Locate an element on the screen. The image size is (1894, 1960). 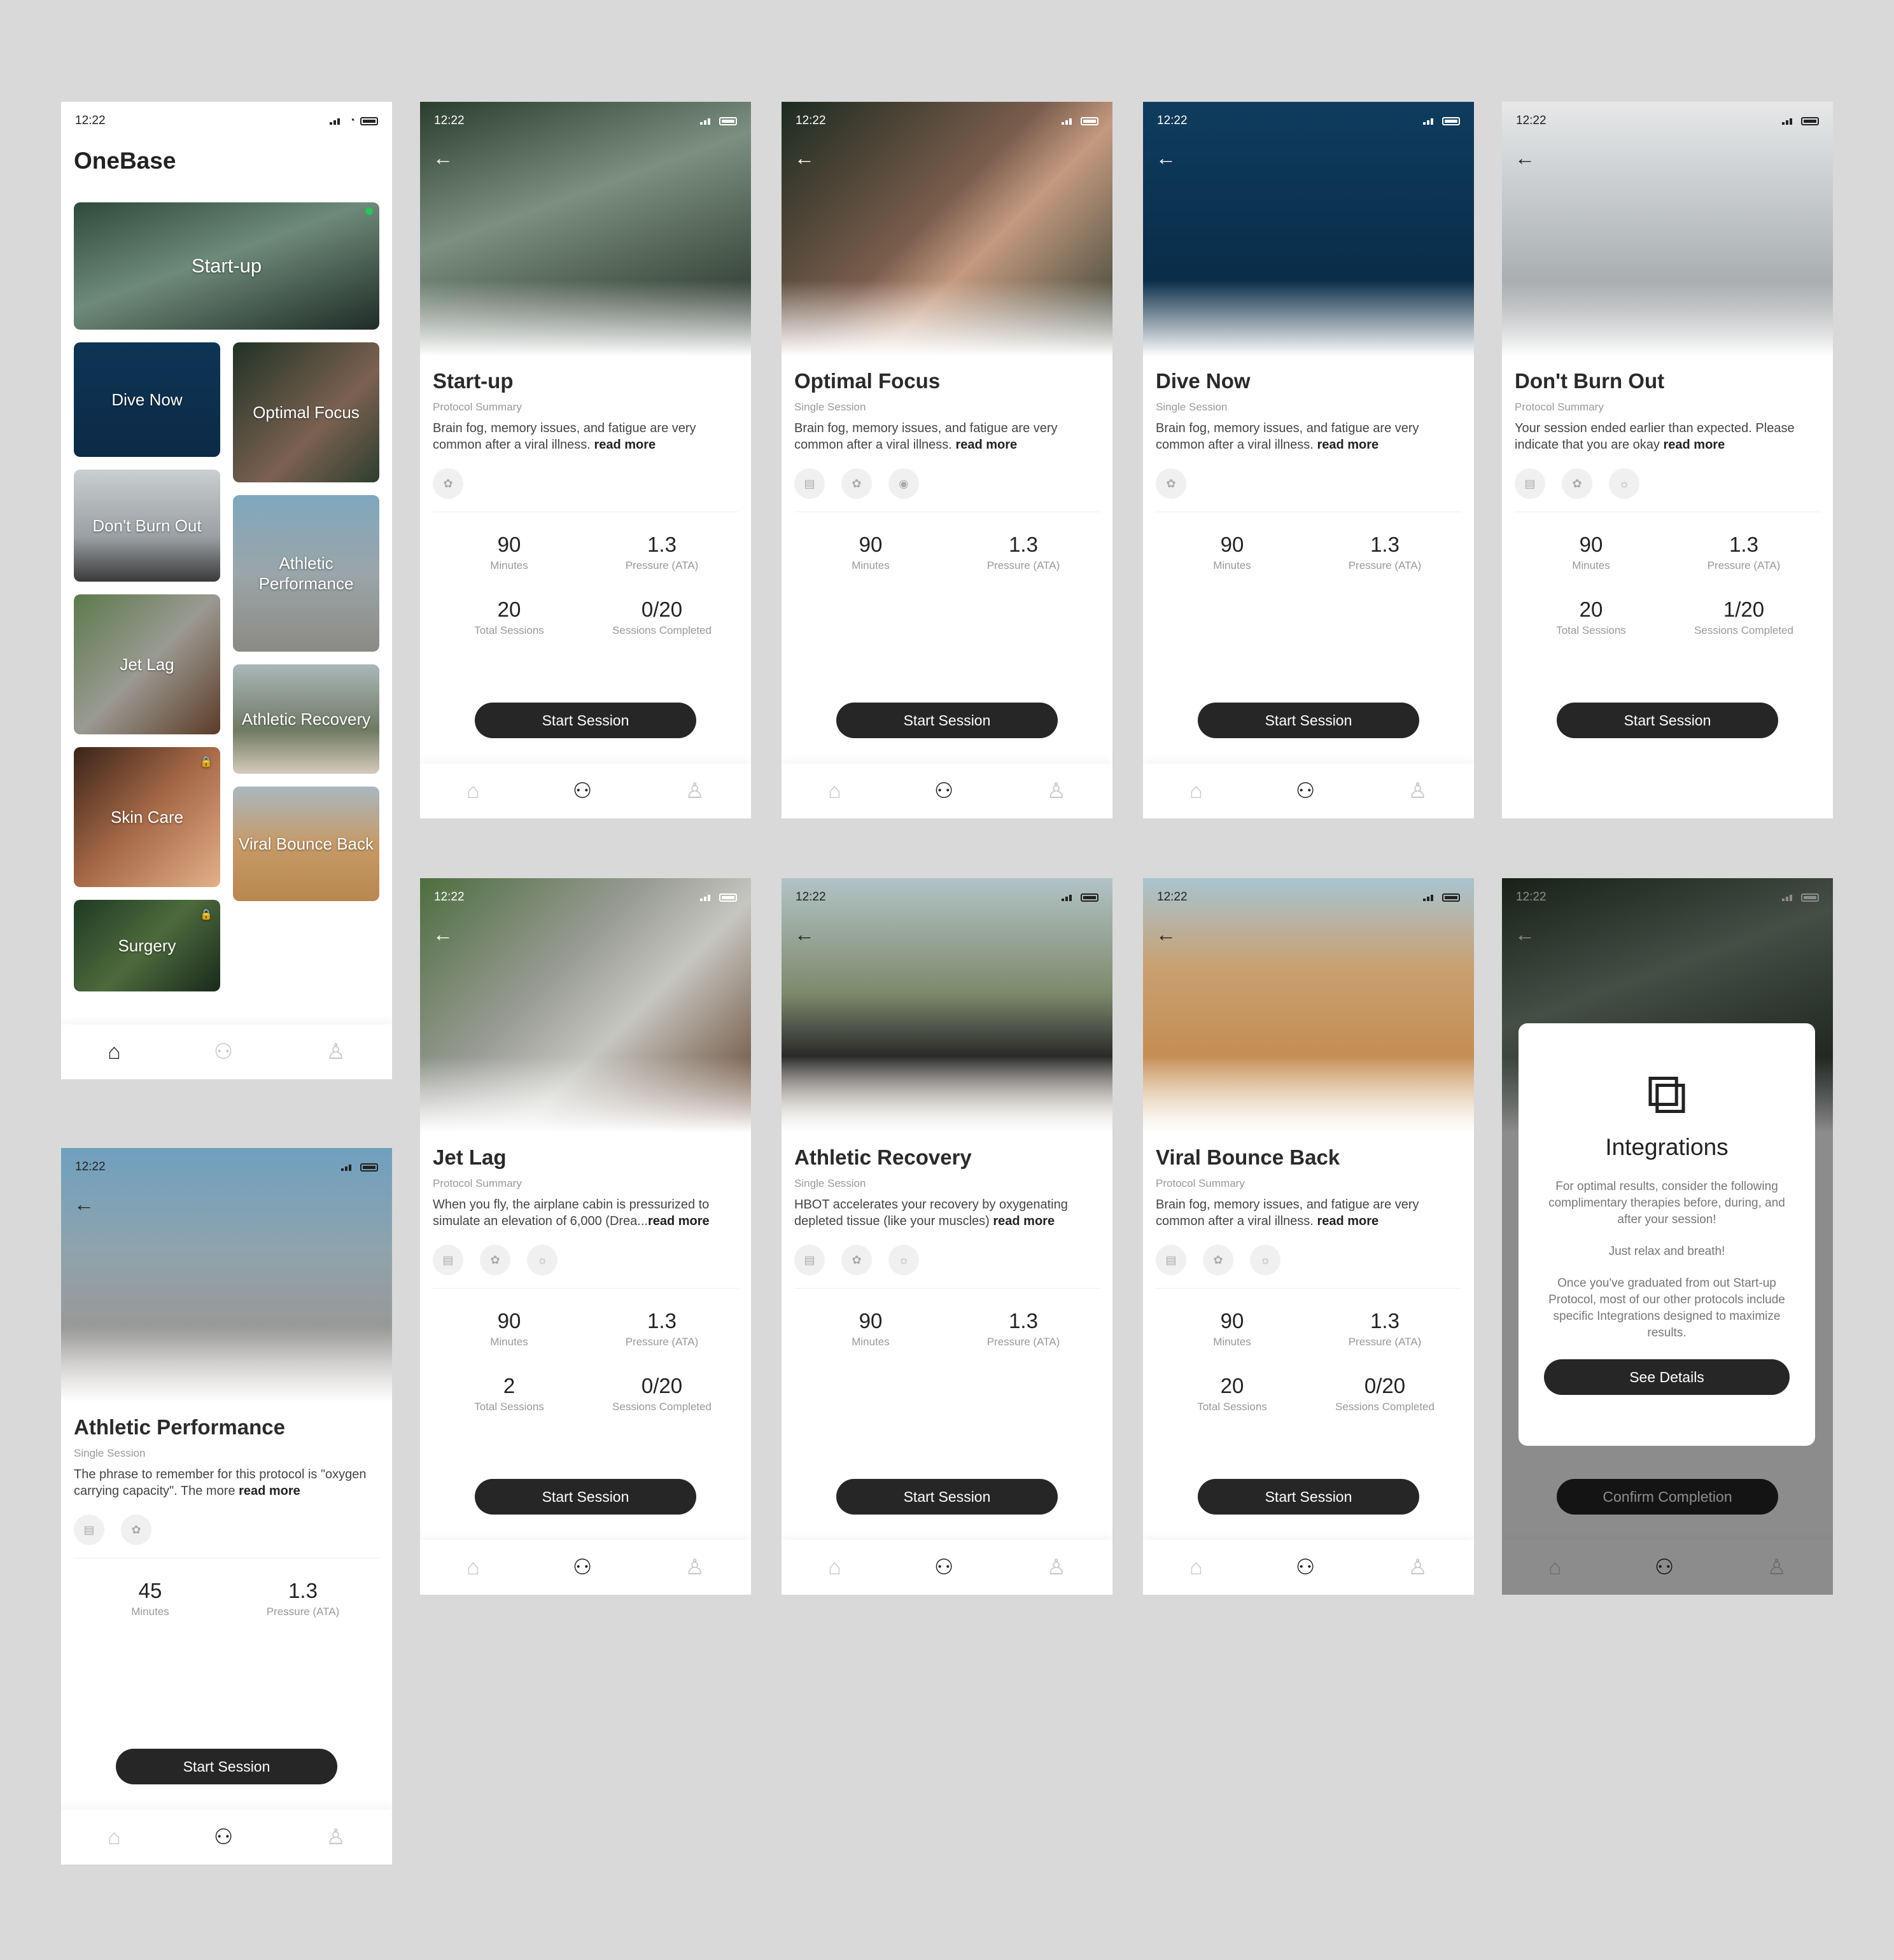
stat-label: Pressure (ATA) is located at coordinates (662, 1342).